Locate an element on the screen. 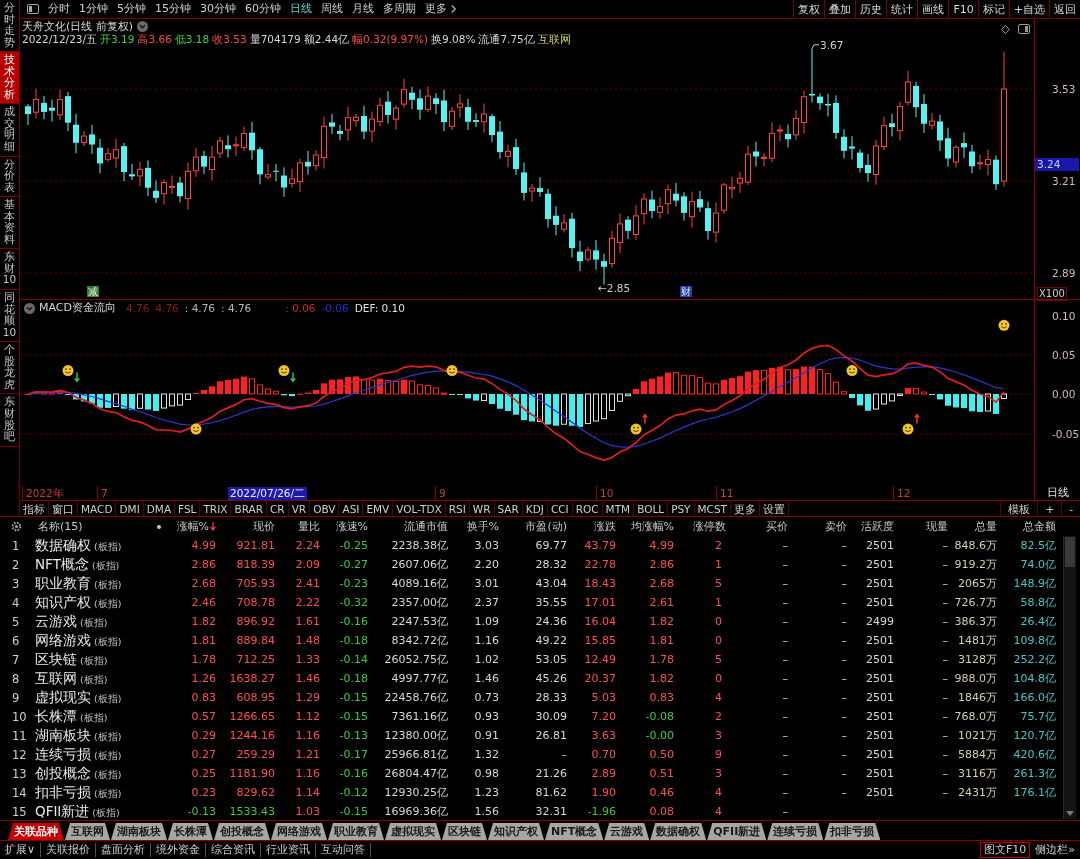 The width and height of the screenshot is (1080, 859). sector-name: 长株潭 is located at coordinates (56, 716).